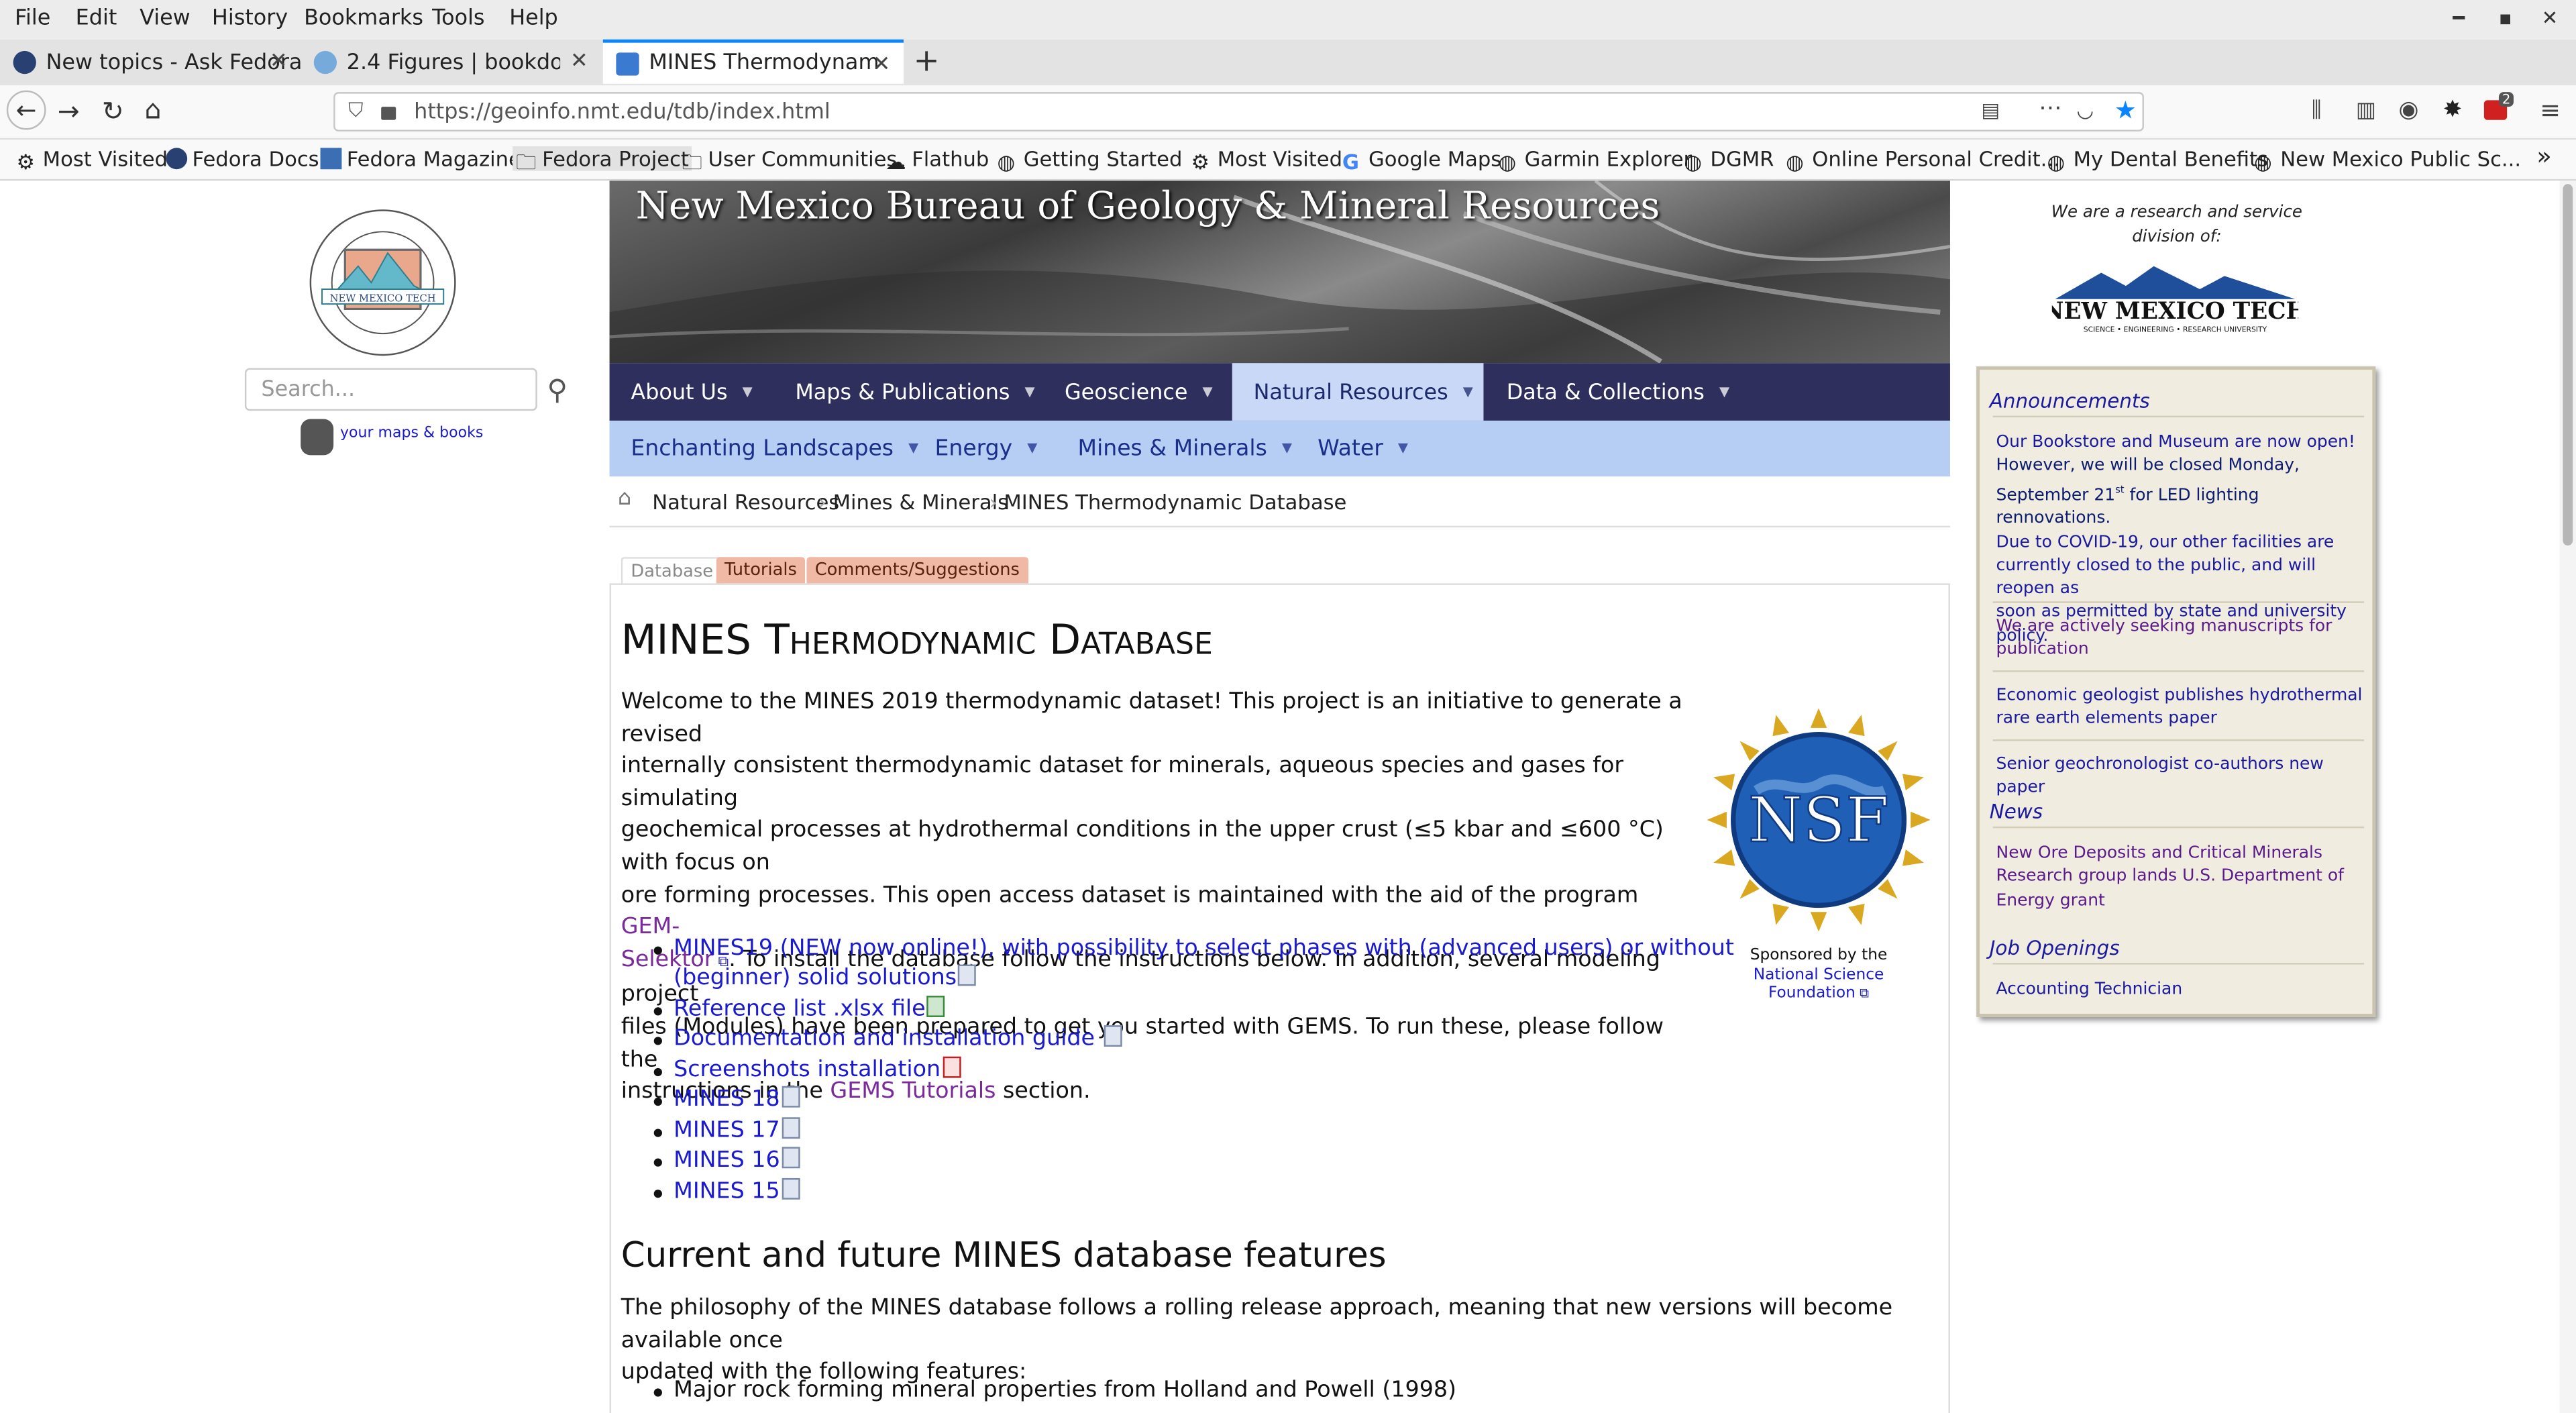 This screenshot has width=2576, height=1413. Describe the element at coordinates (242, 158) in the screenshot. I see `bookmark-fedora-docs: Fedora Docs` at that location.